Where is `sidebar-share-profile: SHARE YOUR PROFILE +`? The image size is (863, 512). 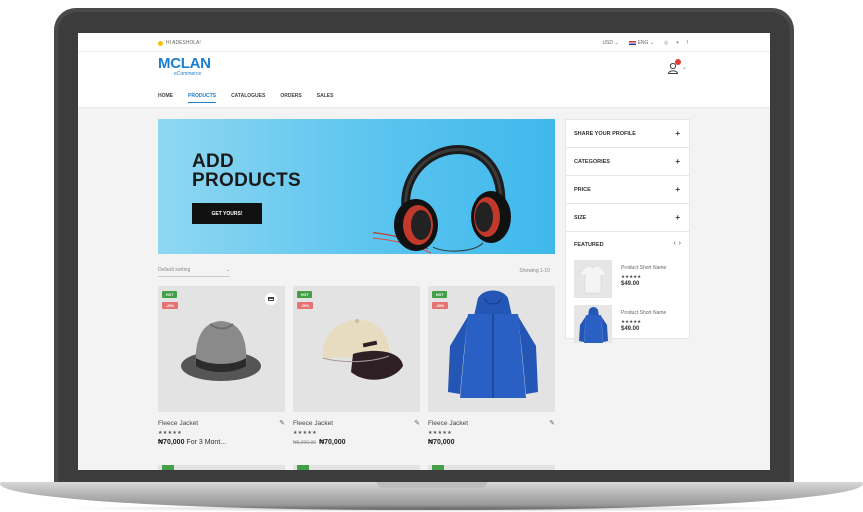
sidebar-share-profile: SHARE YOUR PROFILE + is located at coordinates (627, 134).